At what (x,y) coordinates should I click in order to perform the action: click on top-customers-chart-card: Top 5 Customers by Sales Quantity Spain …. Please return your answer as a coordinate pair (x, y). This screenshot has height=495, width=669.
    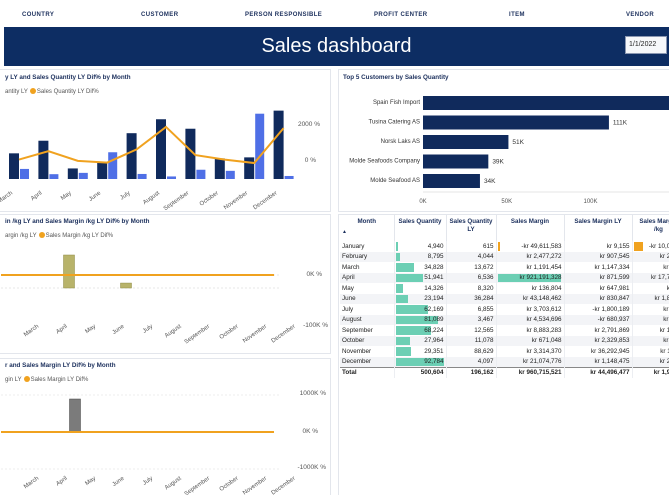
    Looking at the image, I should click on (503, 140).